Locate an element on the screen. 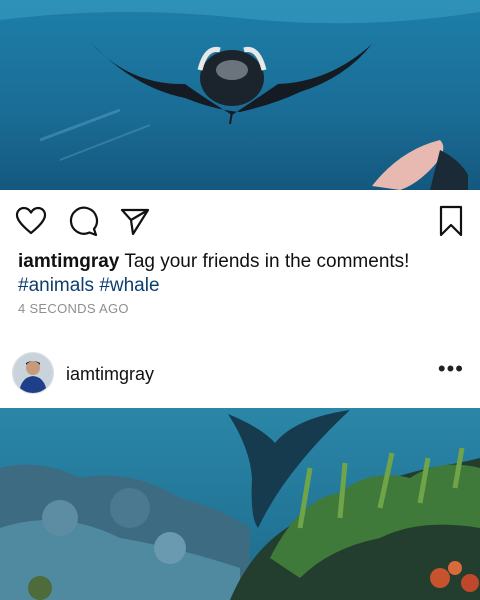  avatar is located at coordinates (33, 373).